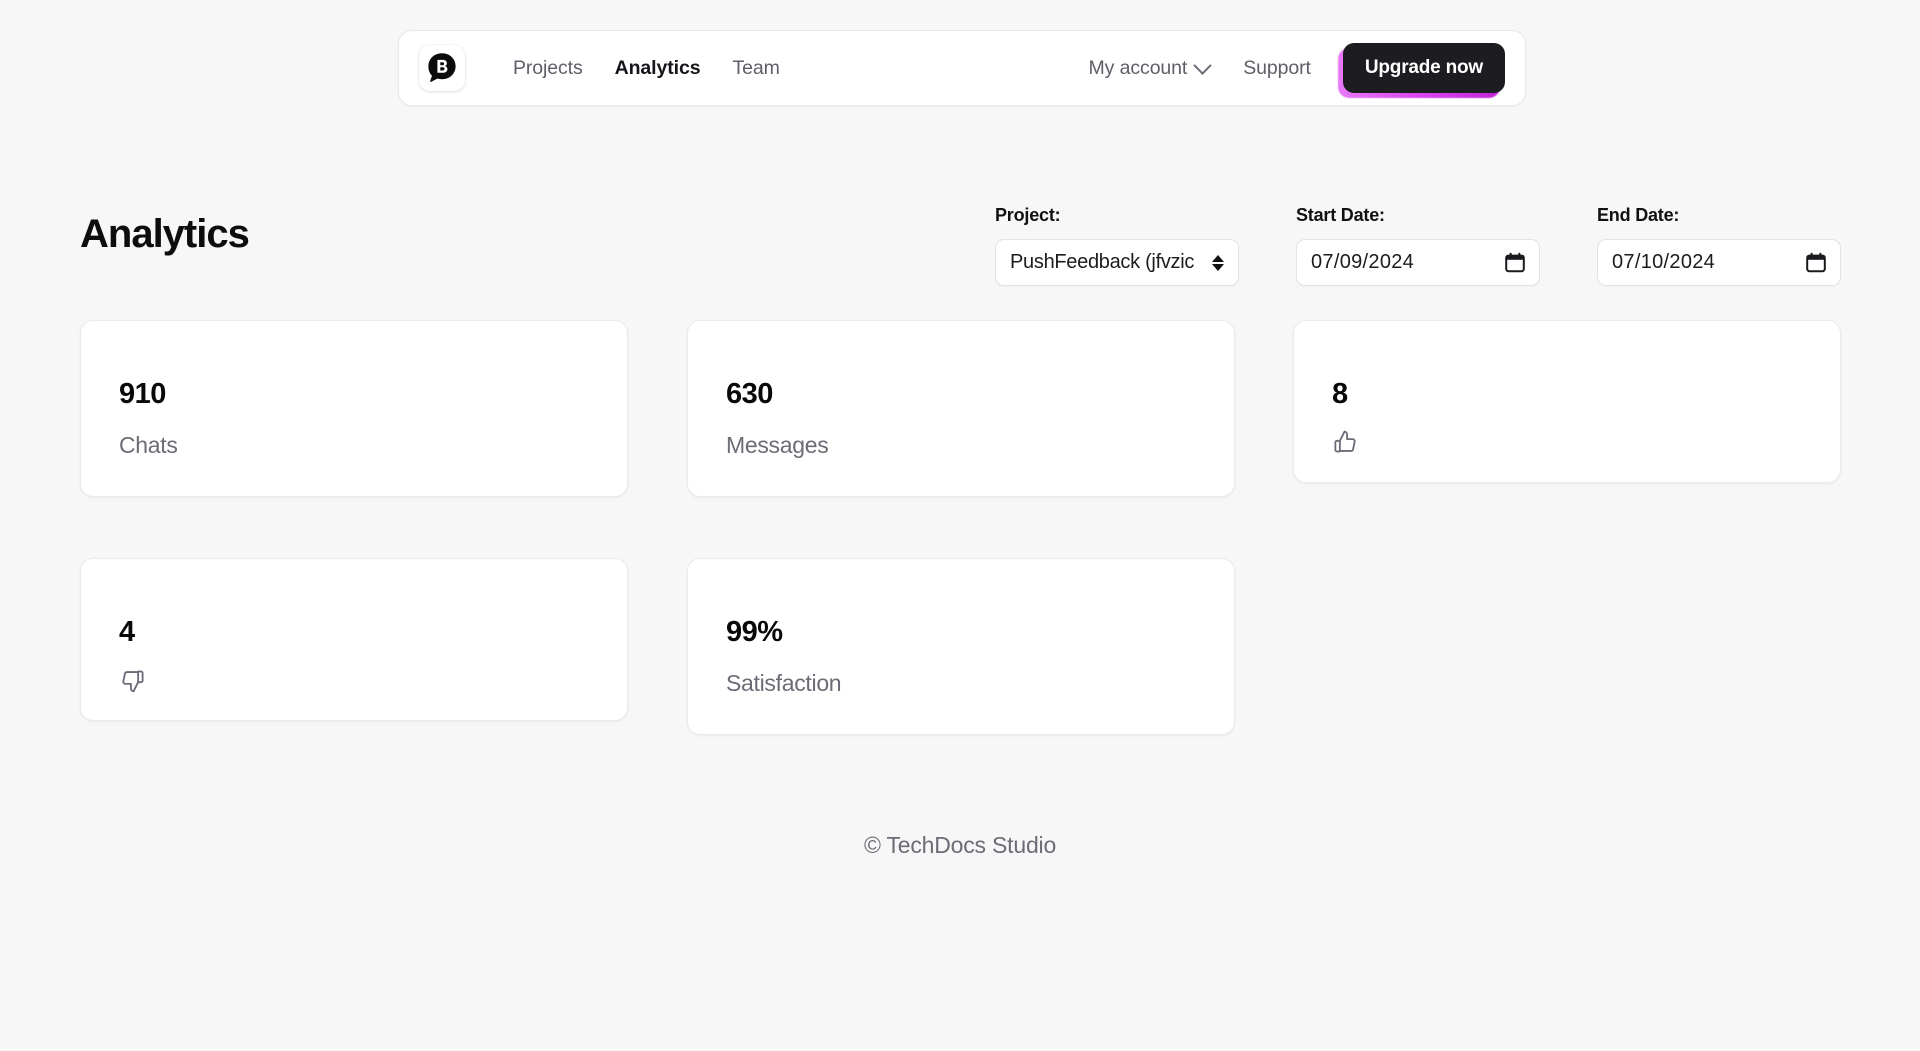 The image size is (1920, 1051). I want to click on stat-label: Messages, so click(777, 445).